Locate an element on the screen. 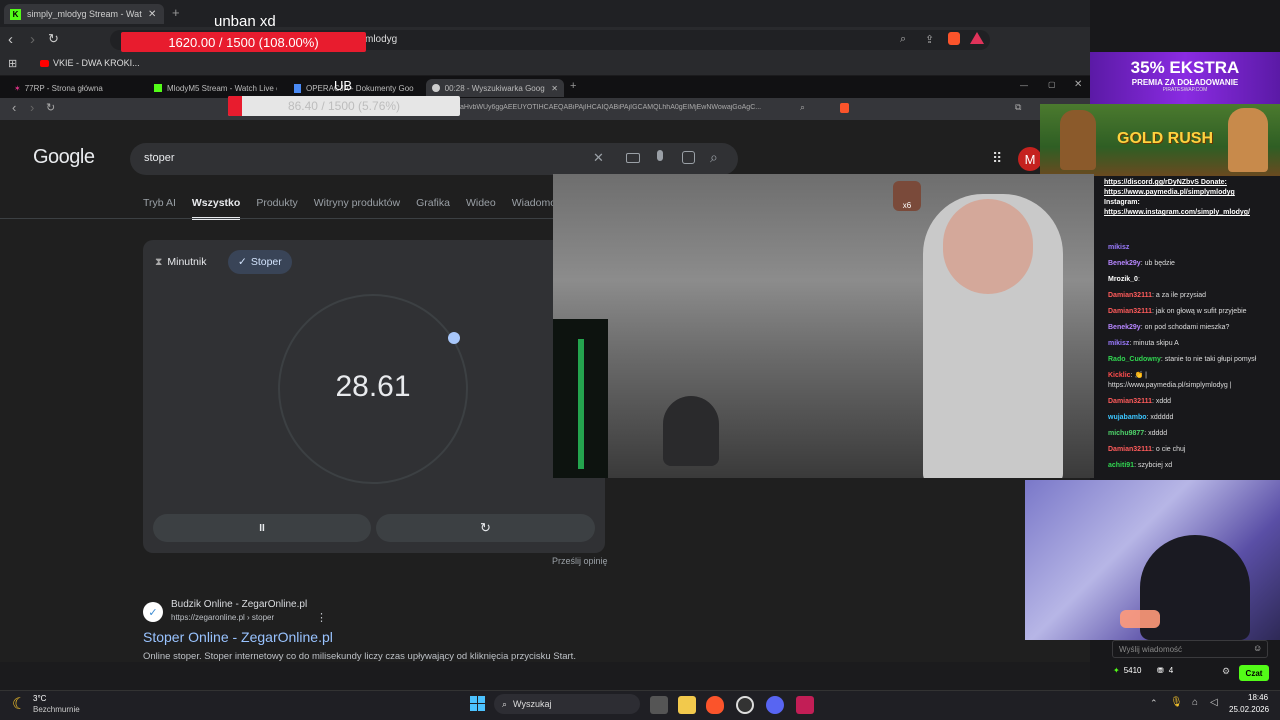 The width and height of the screenshot is (1280, 720). donate-link: https://www.paymedia.pl/simplymlodyg is located at coordinates (1179, 193).